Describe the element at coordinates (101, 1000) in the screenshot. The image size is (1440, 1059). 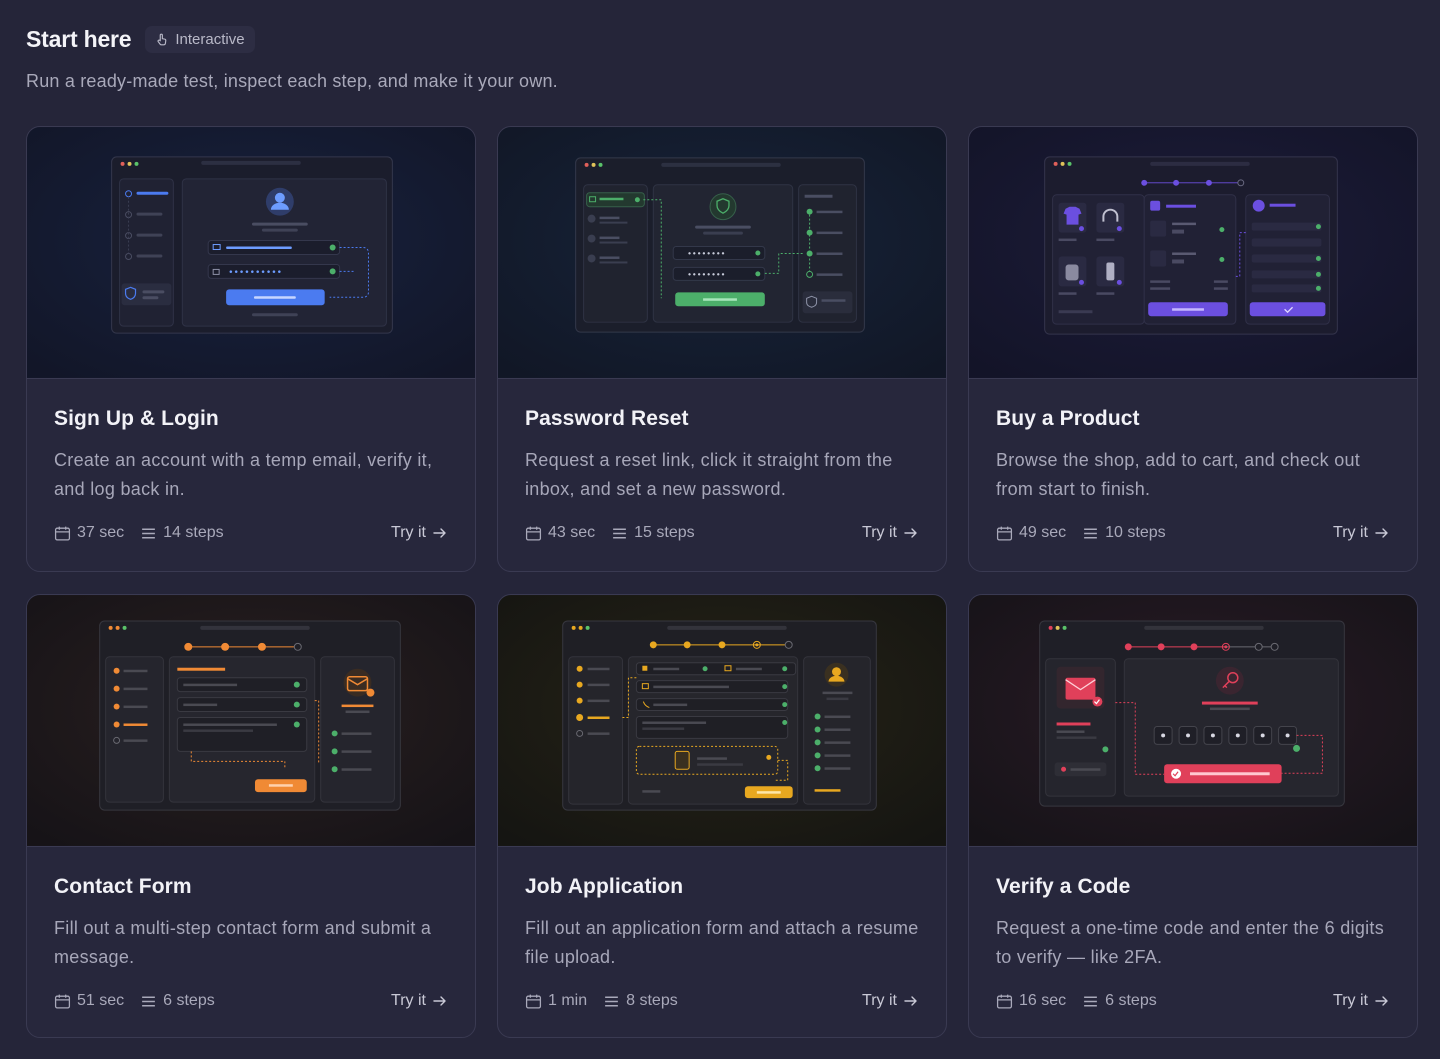
I see `duration-value: 51 sec` at that location.